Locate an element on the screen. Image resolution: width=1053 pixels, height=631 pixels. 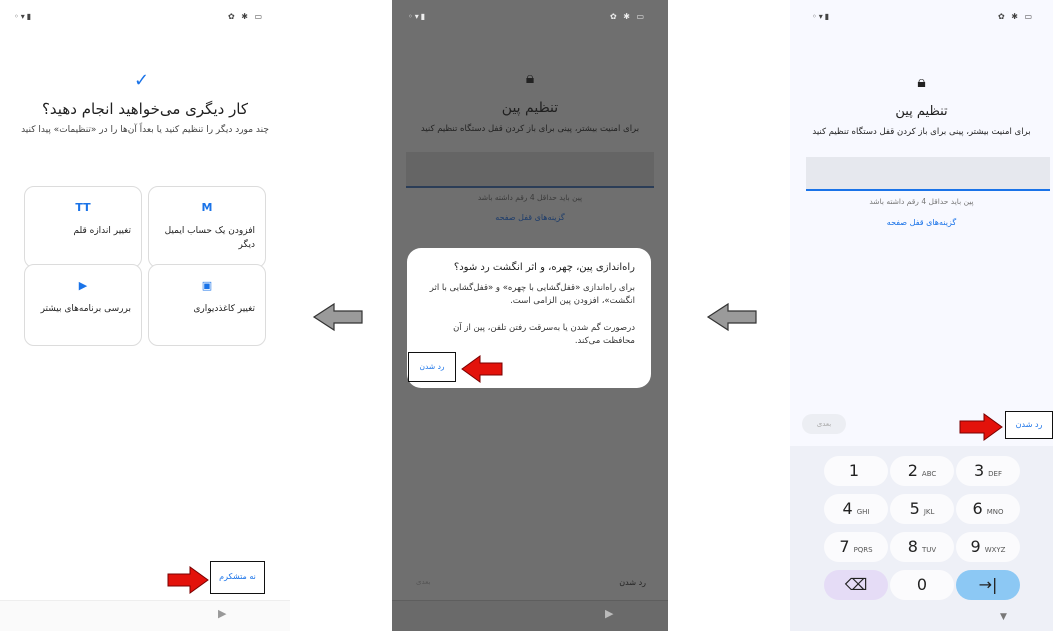
enter-icon: →| is located at coordinates (988, 584).